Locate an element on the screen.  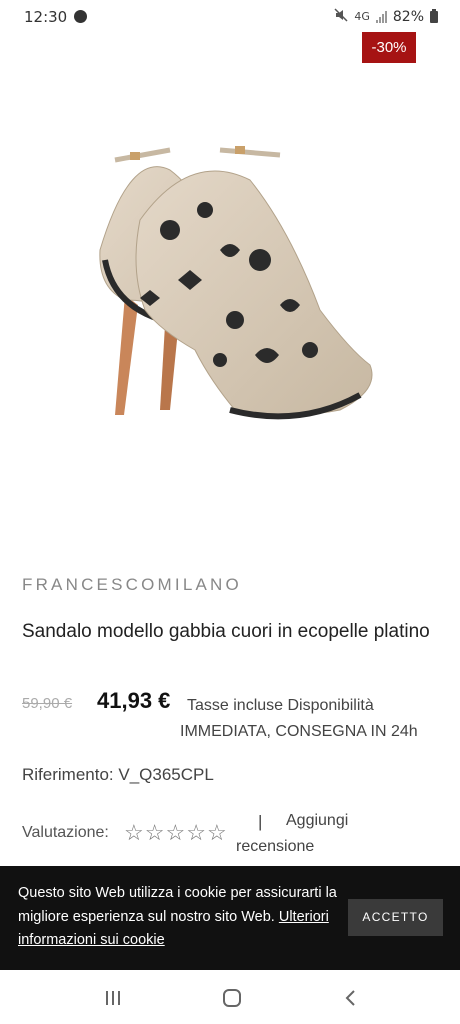
home-icon is located at coordinates (232, 998).